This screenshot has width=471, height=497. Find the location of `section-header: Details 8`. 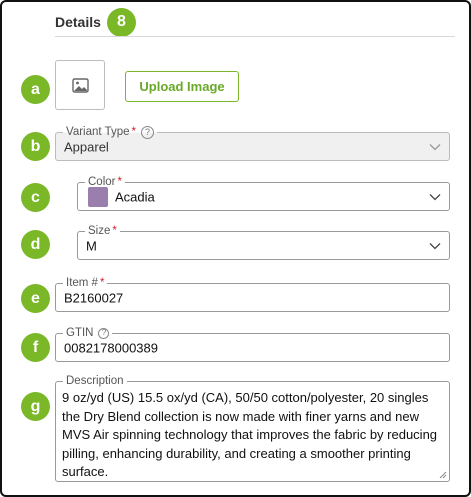

section-header: Details 8 is located at coordinates (95, 22).